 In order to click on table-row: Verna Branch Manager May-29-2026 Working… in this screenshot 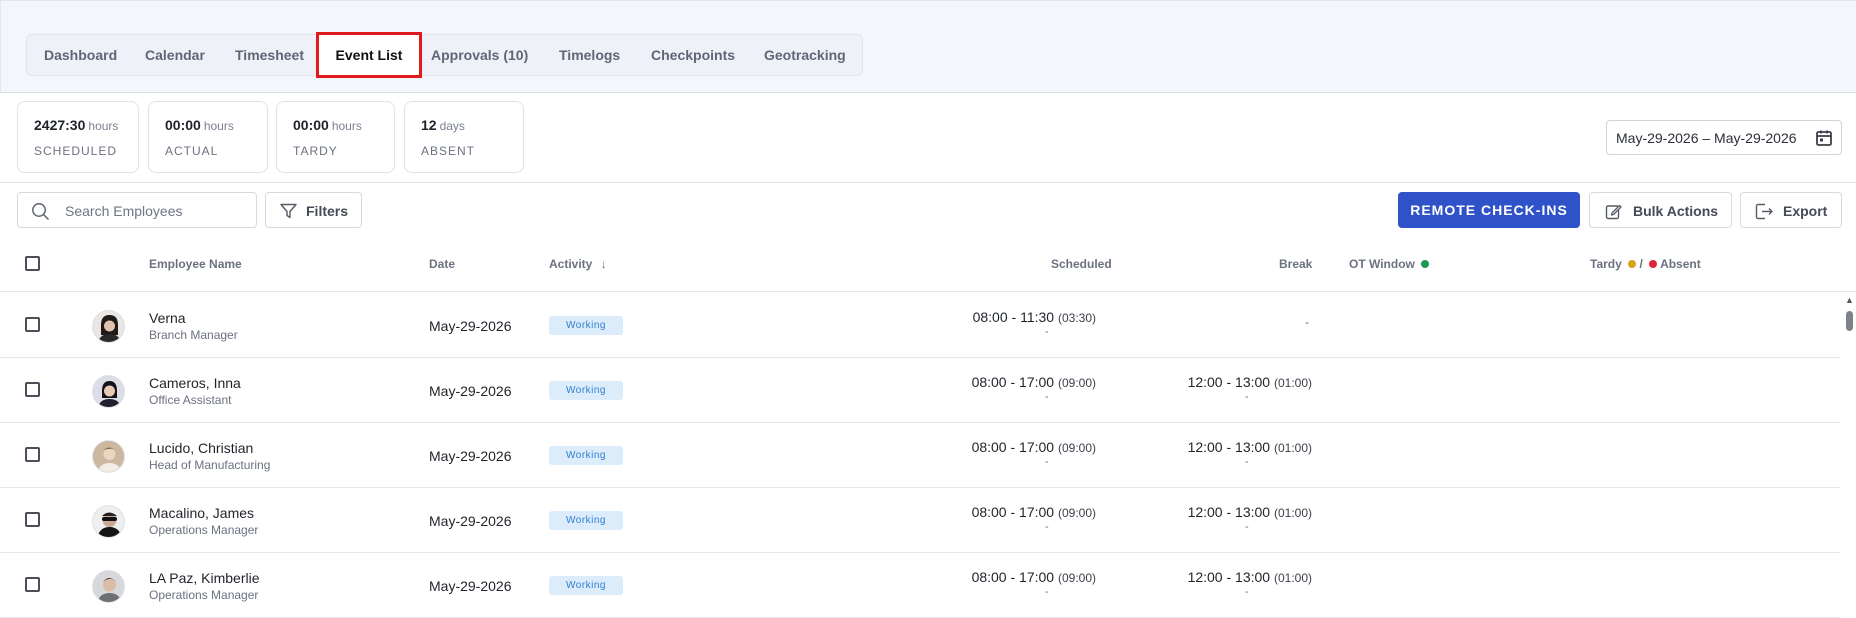, I will do `click(920, 325)`.